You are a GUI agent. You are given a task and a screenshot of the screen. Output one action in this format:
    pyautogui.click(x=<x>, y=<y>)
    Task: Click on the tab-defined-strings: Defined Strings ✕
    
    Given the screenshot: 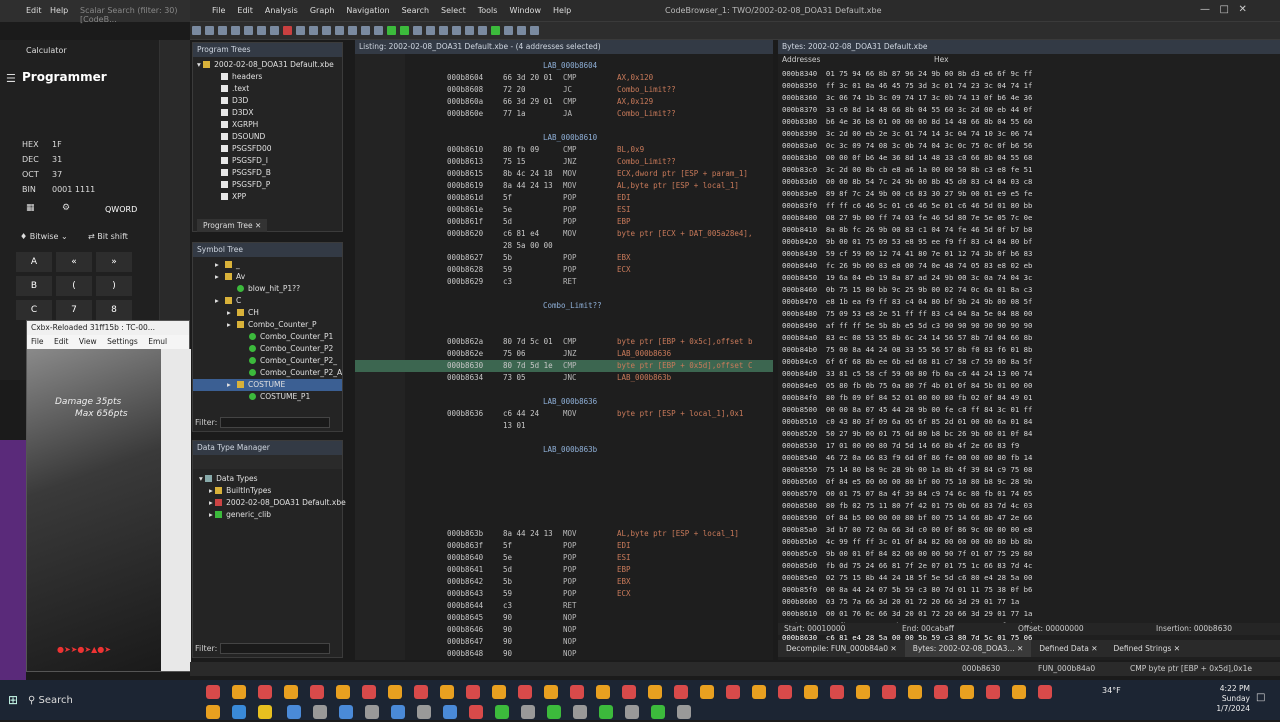 What is the action you would take?
    pyautogui.click(x=1146, y=648)
    